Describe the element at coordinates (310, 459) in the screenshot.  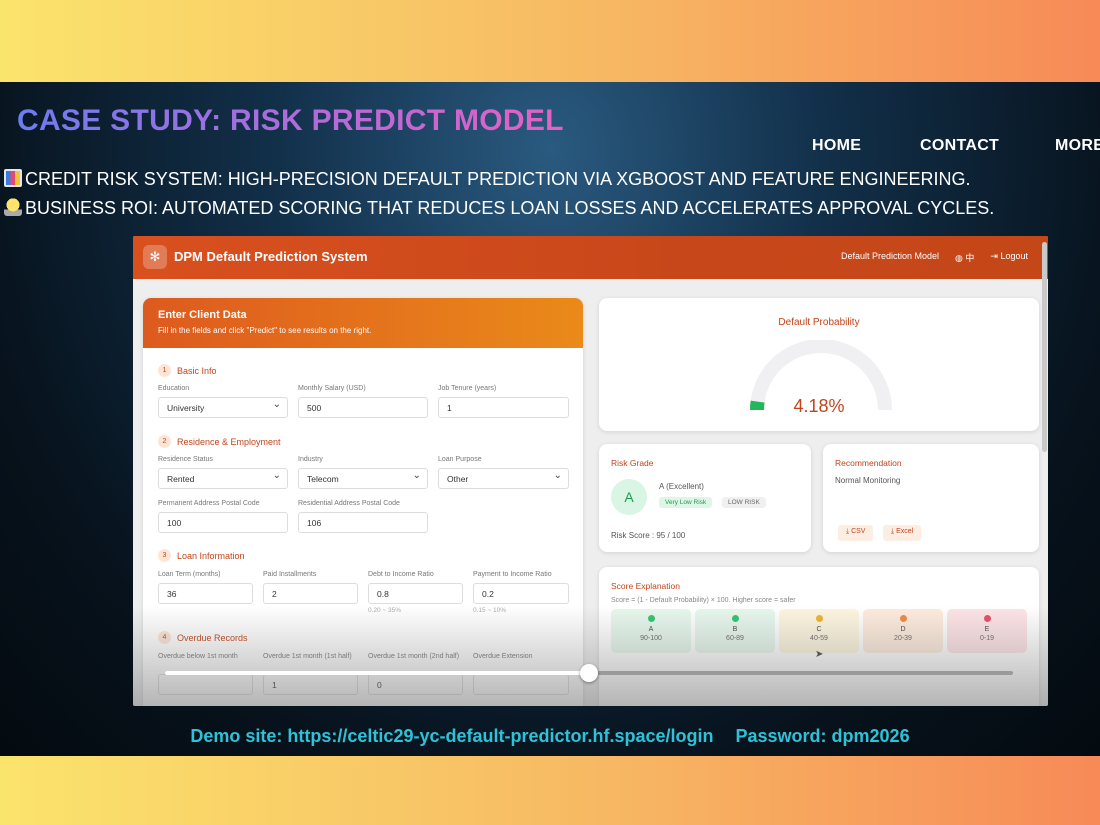
I see `industry-label: Industry` at that location.